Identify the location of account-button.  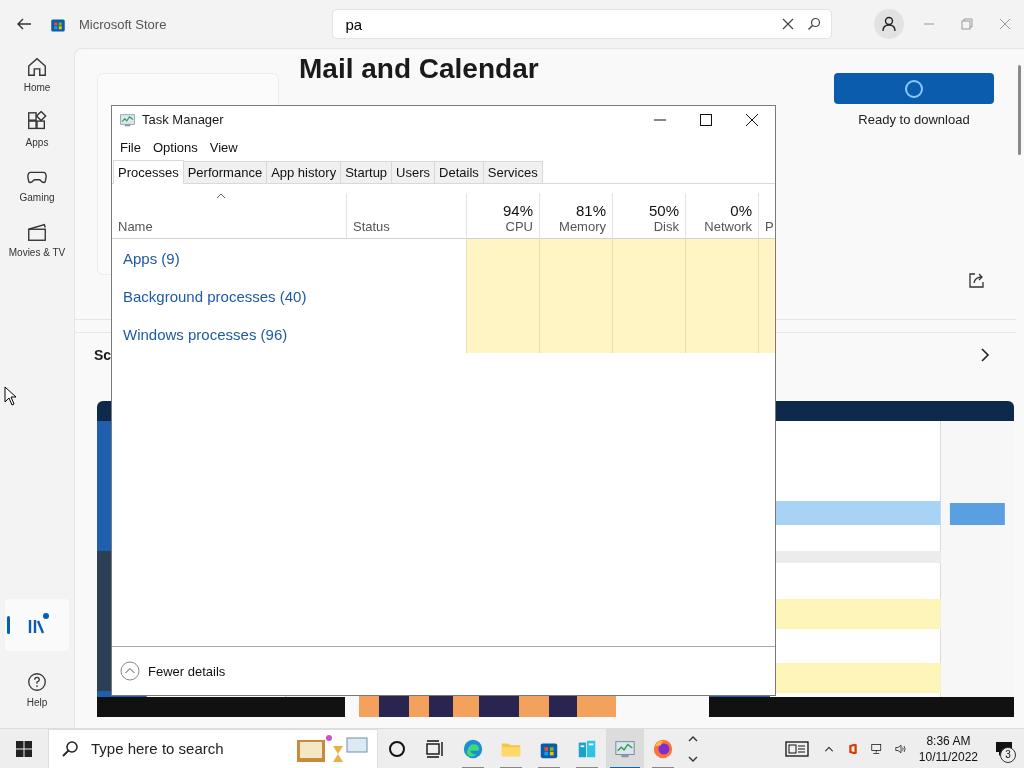
(889, 24).